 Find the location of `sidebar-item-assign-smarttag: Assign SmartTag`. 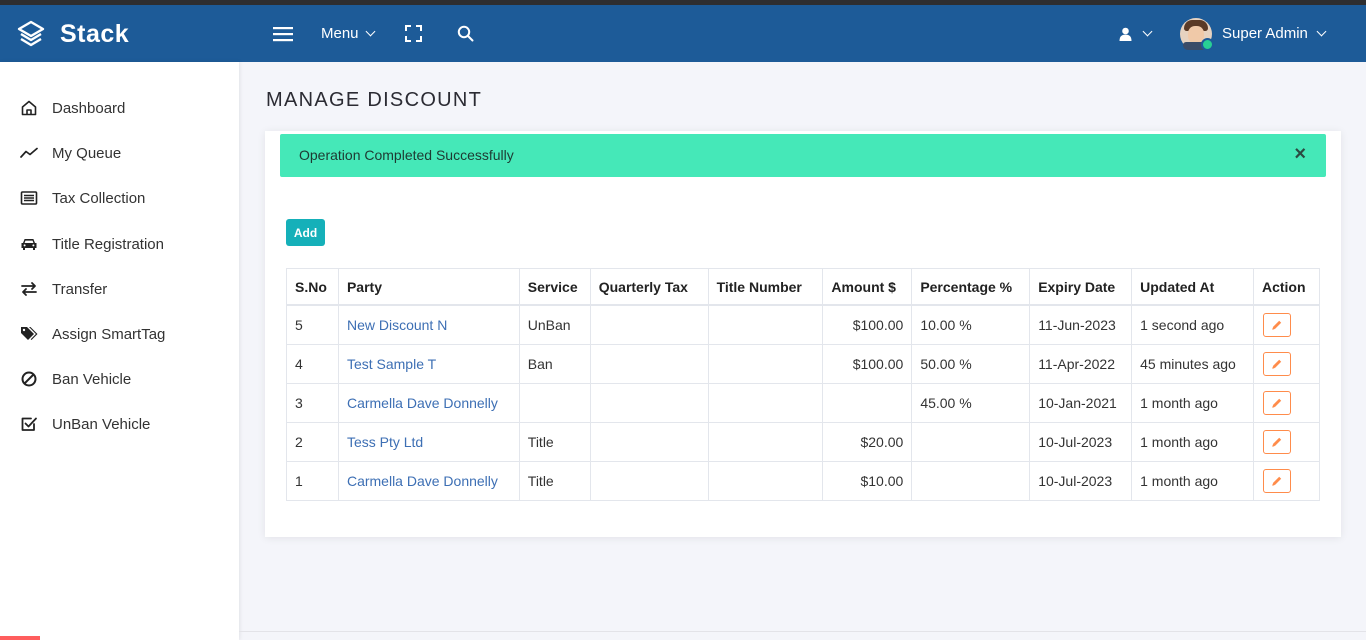

sidebar-item-assign-smarttag: Assign SmartTag is located at coordinates (82, 334).